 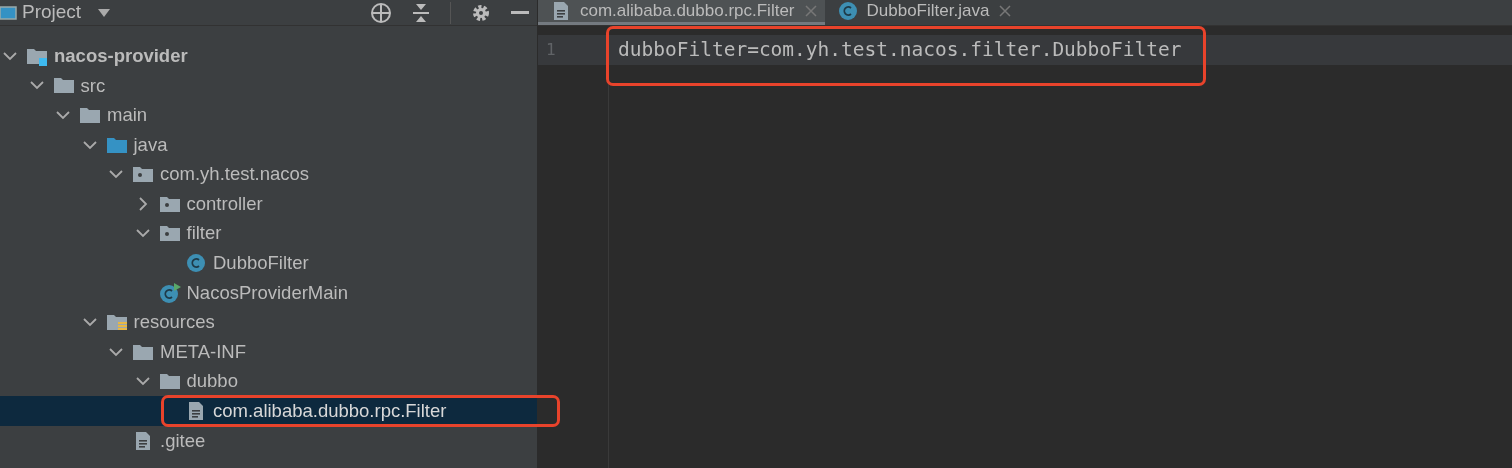 What do you see at coordinates (104, 12) in the screenshot?
I see `dropdown-caret-icon` at bounding box center [104, 12].